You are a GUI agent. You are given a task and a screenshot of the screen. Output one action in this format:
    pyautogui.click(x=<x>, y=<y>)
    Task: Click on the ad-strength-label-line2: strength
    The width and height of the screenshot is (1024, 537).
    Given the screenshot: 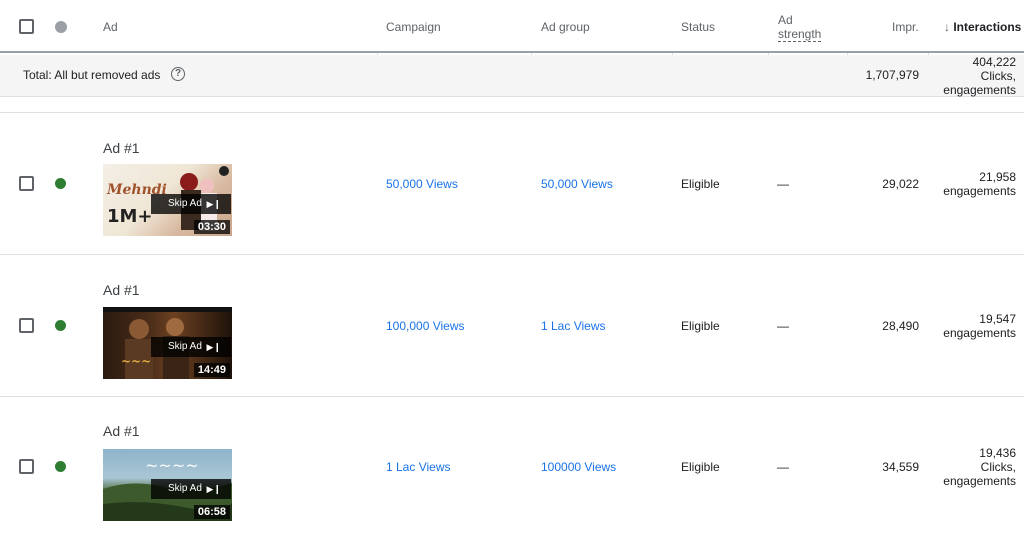 What is the action you would take?
    pyautogui.click(x=800, y=34)
    